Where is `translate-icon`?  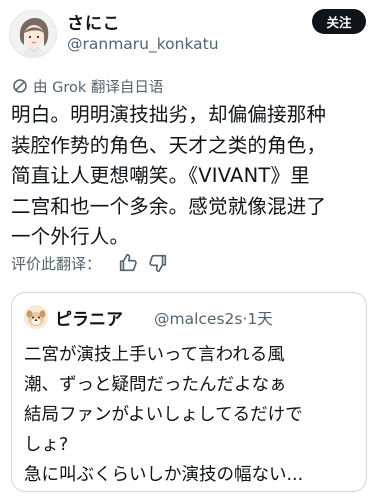 translate-icon is located at coordinates (20, 86).